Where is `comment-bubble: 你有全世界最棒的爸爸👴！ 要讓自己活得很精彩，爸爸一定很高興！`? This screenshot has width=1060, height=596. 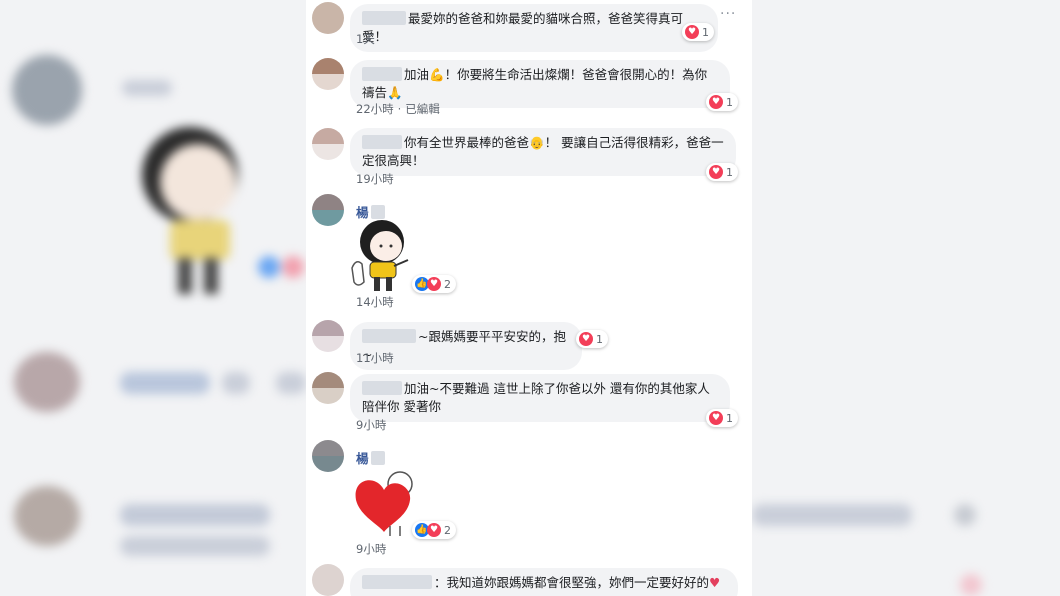
comment-bubble: 你有全世界最棒的爸爸👴！ 要讓自己活得很精彩，爸爸一定很高興！ is located at coordinates (543, 152).